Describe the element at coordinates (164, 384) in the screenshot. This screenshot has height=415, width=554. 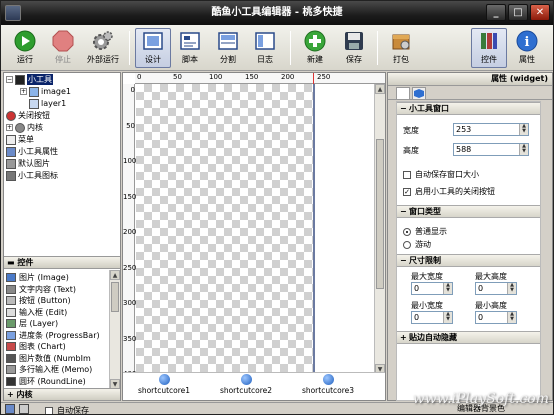
I see `tray-item-shortcutcore1: shortcutcore1` at that location.